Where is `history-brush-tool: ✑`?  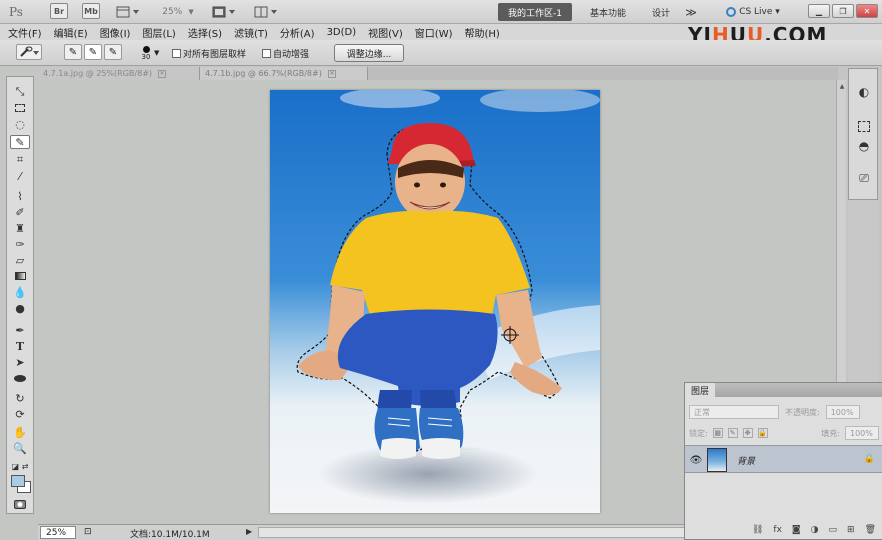 history-brush-tool: ✑ is located at coordinates (20, 244).